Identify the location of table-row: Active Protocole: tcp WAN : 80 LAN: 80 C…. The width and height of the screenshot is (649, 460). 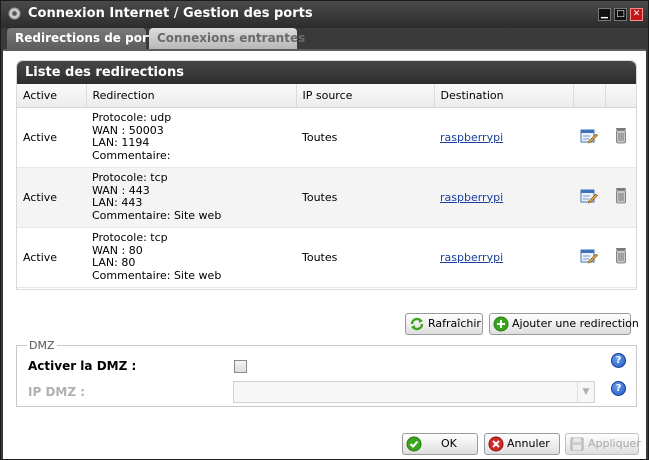
(326, 257).